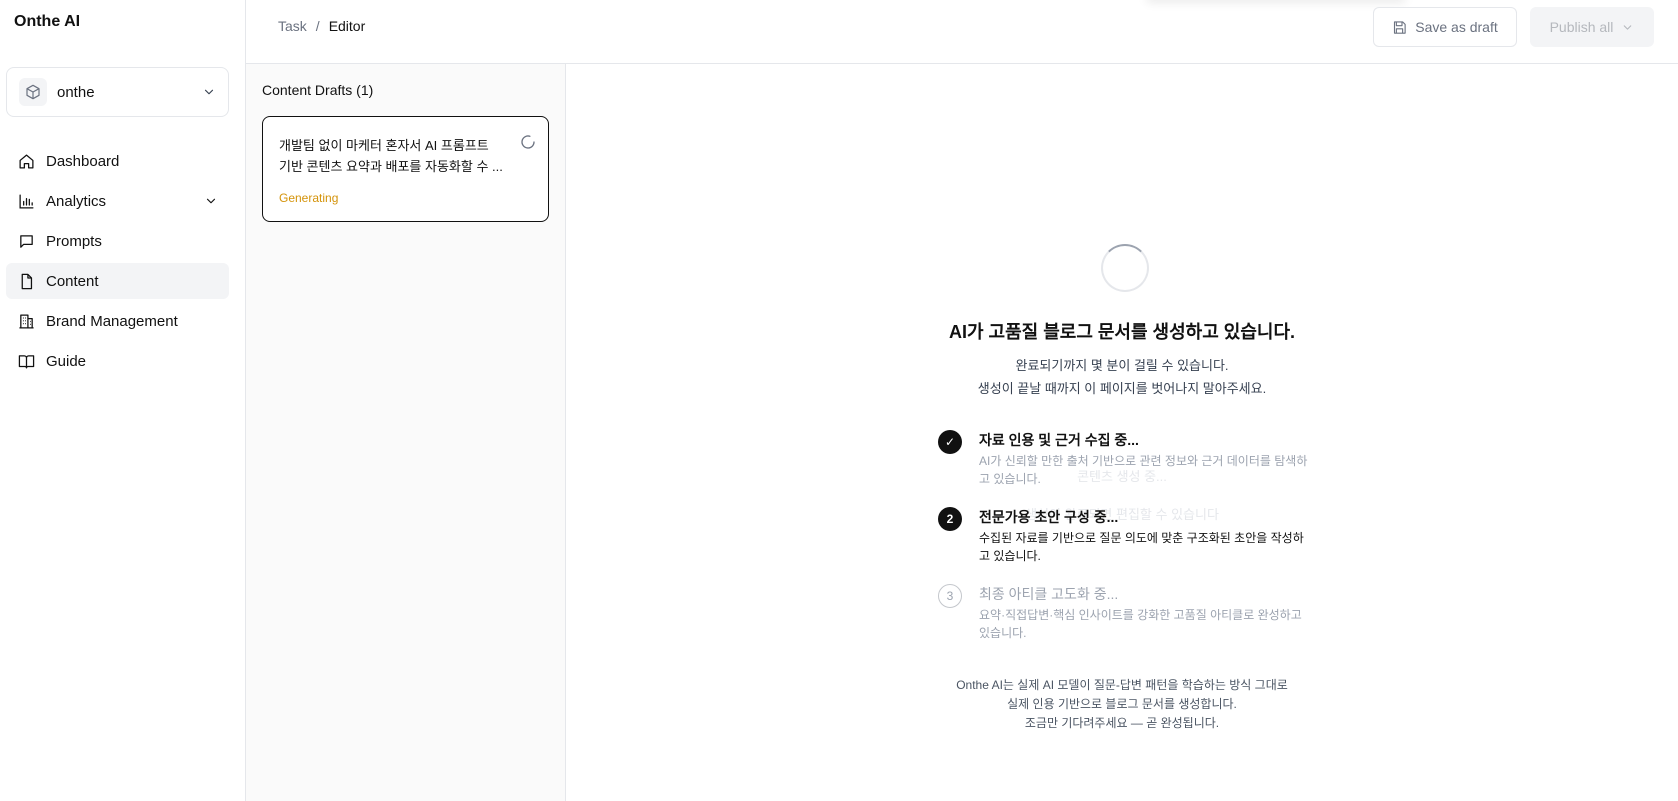 The image size is (1678, 801). I want to click on subtitle-line: 완료되기까지 몇 분이 걸릴 수 있습니다., so click(1122, 365).